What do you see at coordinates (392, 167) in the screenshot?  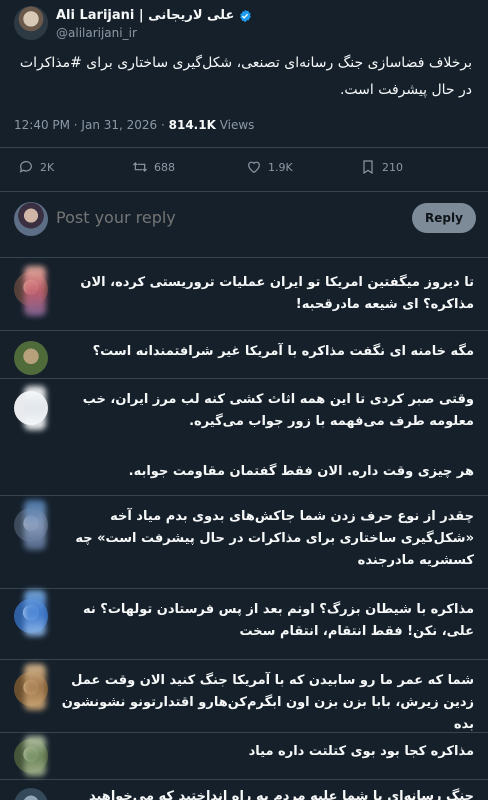 I see `bookmark-count: 210` at bounding box center [392, 167].